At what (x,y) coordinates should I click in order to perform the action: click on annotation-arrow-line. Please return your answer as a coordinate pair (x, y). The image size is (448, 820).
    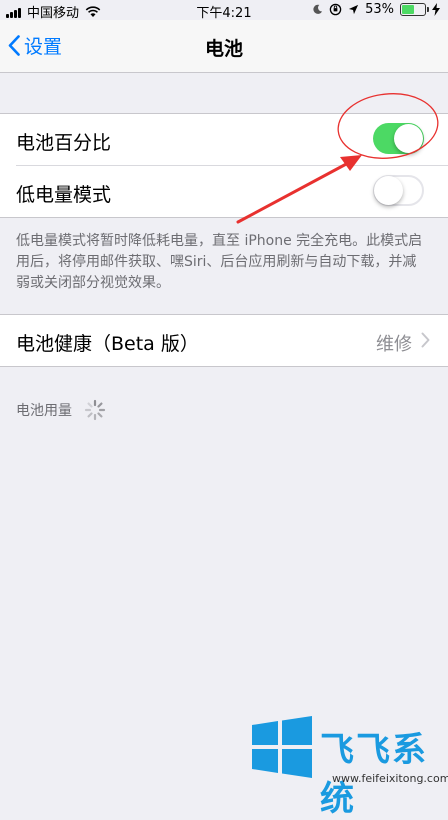
    Looking at the image, I should click on (294, 192).